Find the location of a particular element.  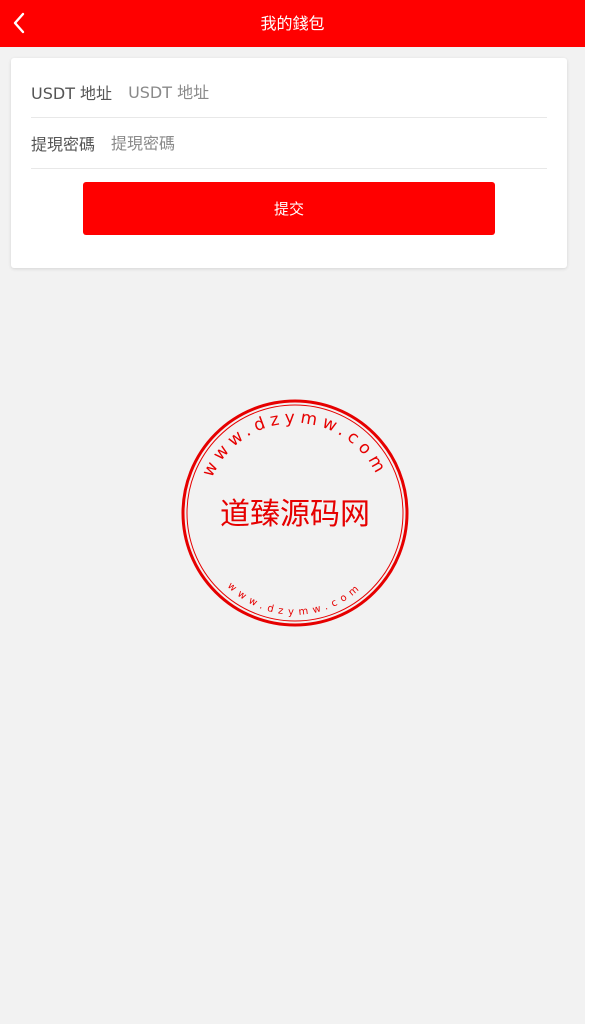

password-input is located at coordinates (329, 143).